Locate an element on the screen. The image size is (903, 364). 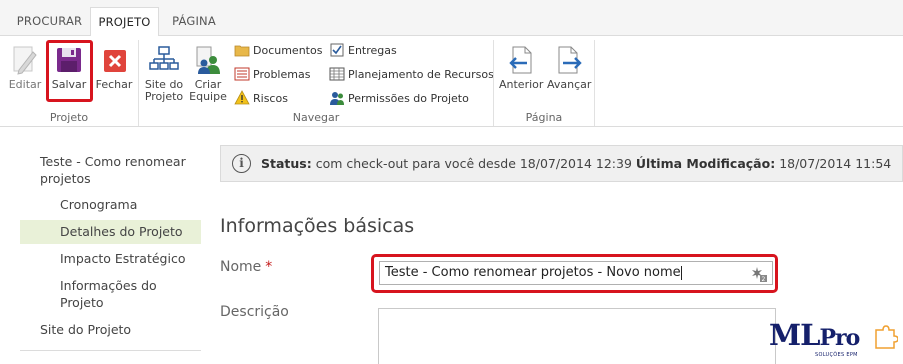
nav-item-project-name: Teste - Como renomear projetos is located at coordinates (110, 170).